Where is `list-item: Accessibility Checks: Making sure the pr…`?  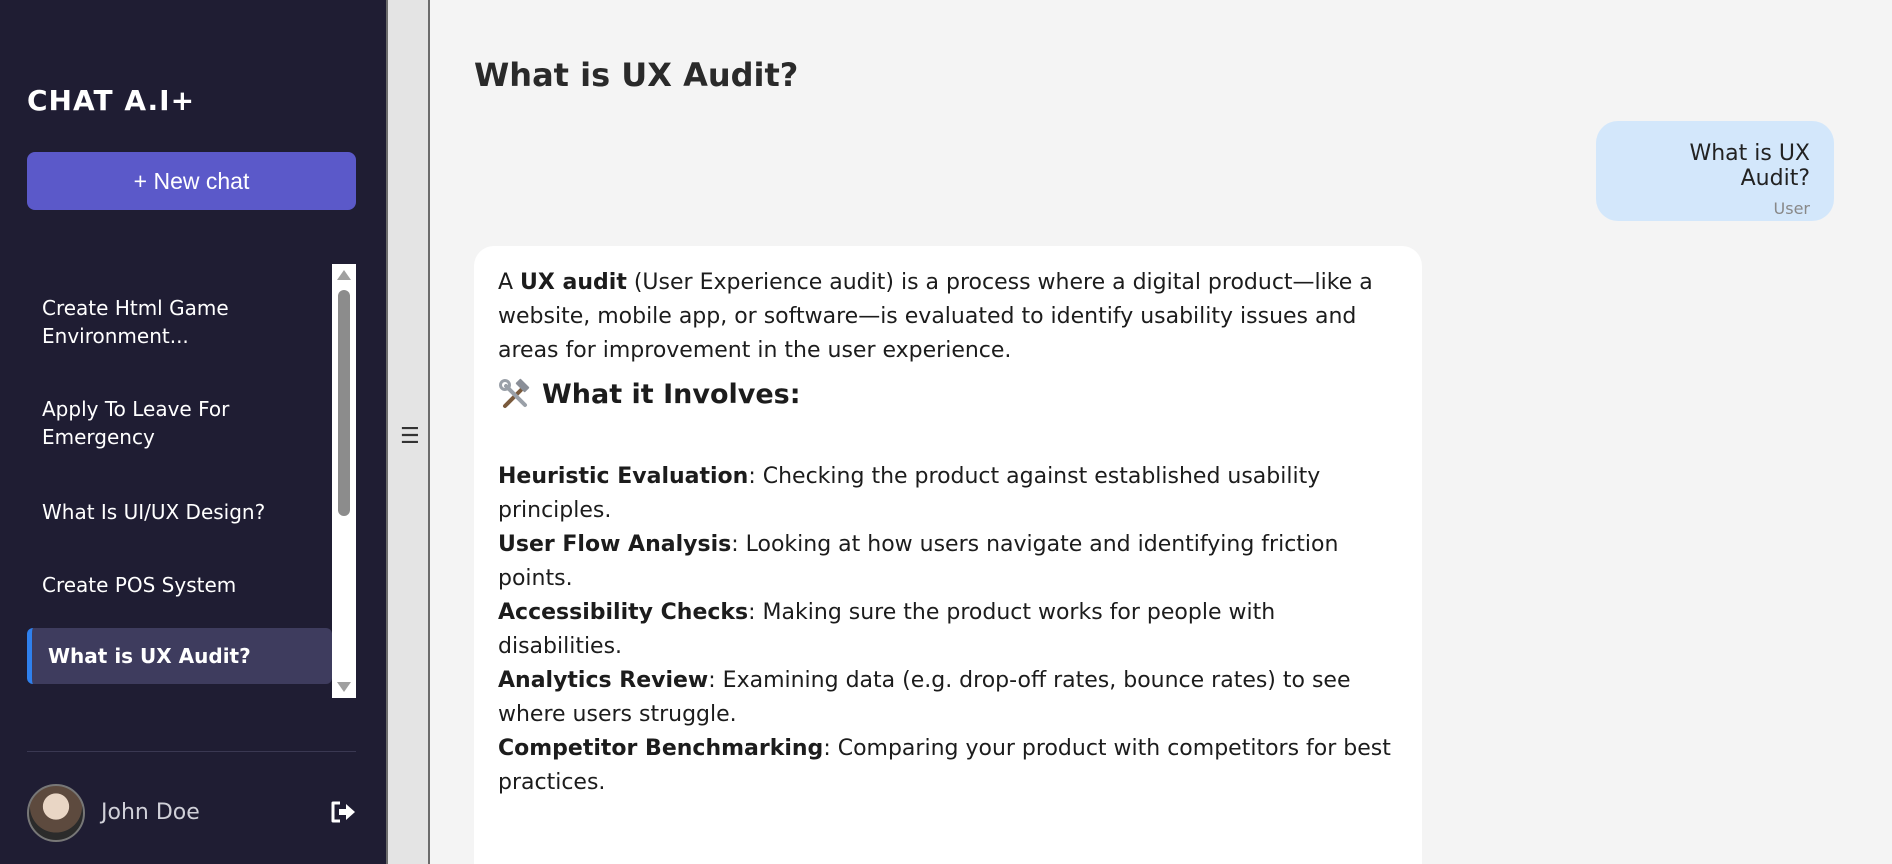 list-item: Accessibility Checks: Making sure the pr… is located at coordinates (887, 629).